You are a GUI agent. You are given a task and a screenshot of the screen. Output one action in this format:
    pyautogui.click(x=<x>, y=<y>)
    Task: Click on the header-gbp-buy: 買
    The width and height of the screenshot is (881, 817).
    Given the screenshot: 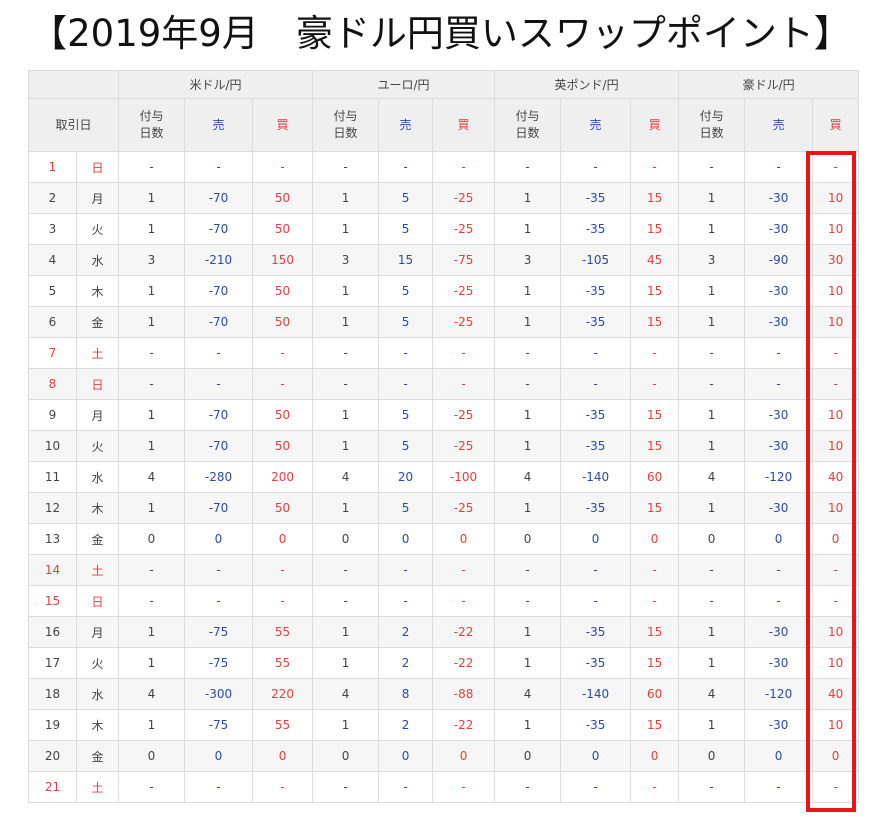 What is the action you would take?
    pyautogui.click(x=655, y=125)
    